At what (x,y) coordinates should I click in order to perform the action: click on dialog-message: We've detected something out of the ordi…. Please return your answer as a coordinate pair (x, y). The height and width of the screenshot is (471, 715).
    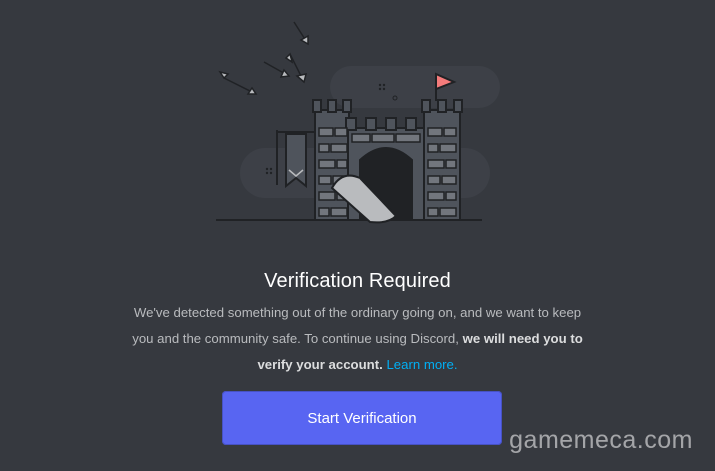
    Looking at the image, I should click on (357, 339).